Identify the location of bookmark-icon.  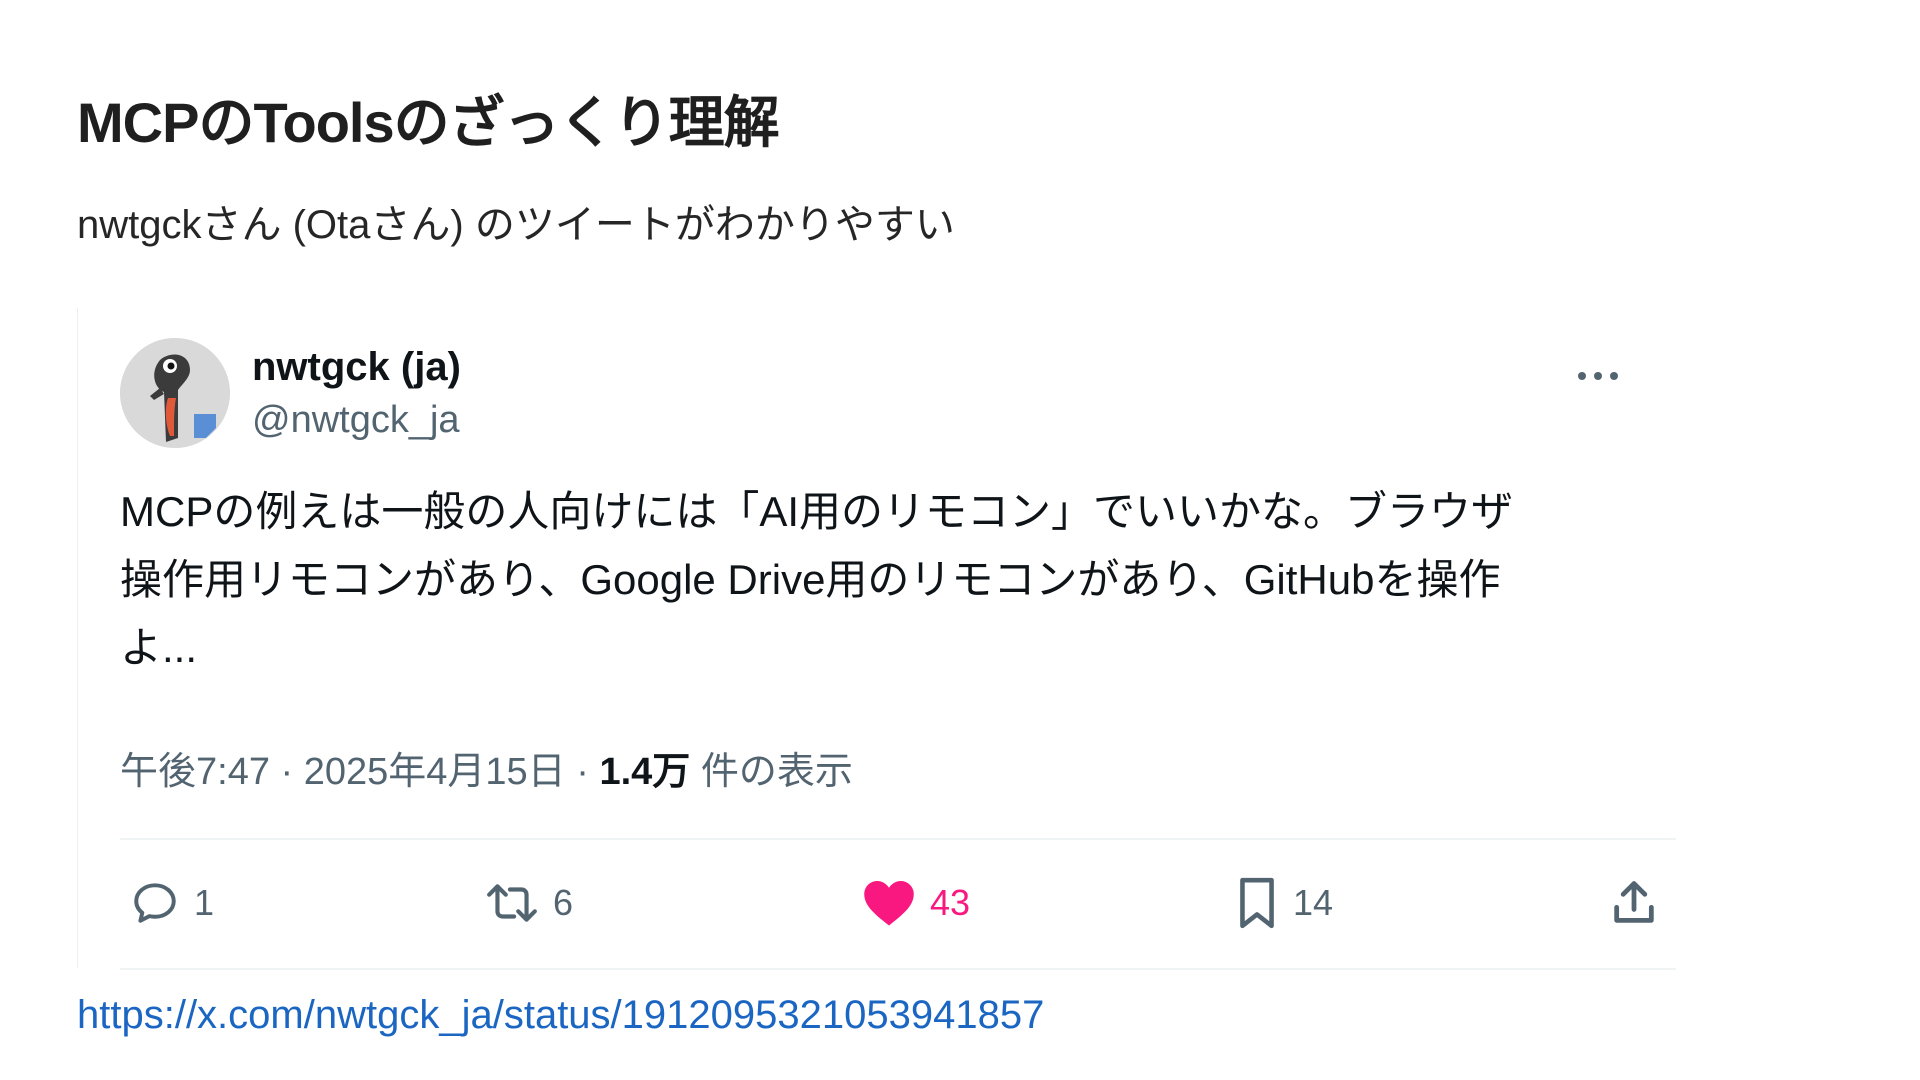
(1257, 903).